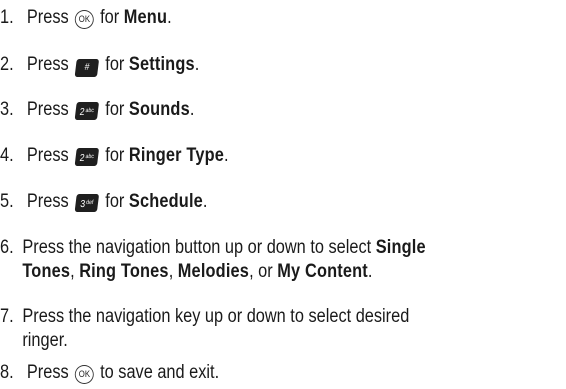 The image size is (566, 389). Describe the element at coordinates (400, 247) in the screenshot. I see `single-tones-label: Single` at that location.